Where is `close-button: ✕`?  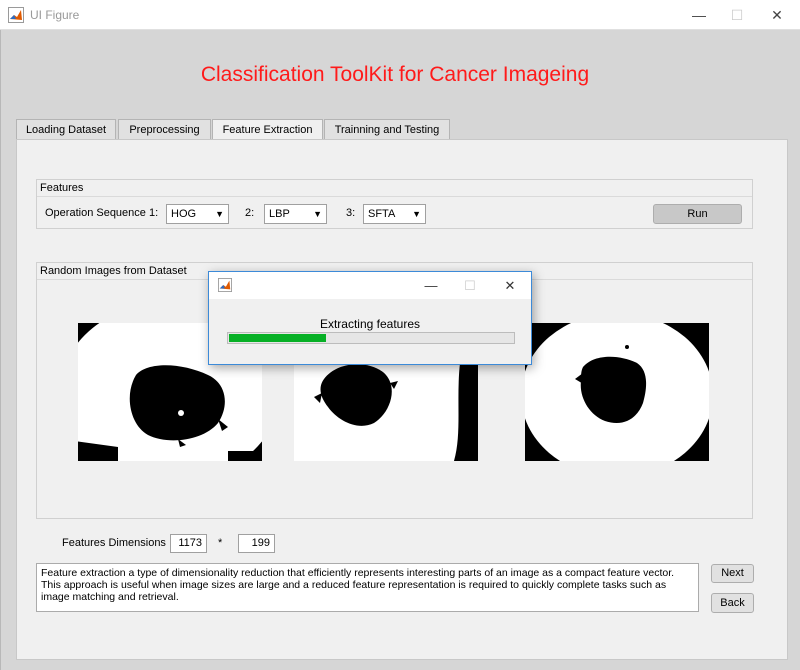
close-button: ✕ is located at coordinates (777, 15).